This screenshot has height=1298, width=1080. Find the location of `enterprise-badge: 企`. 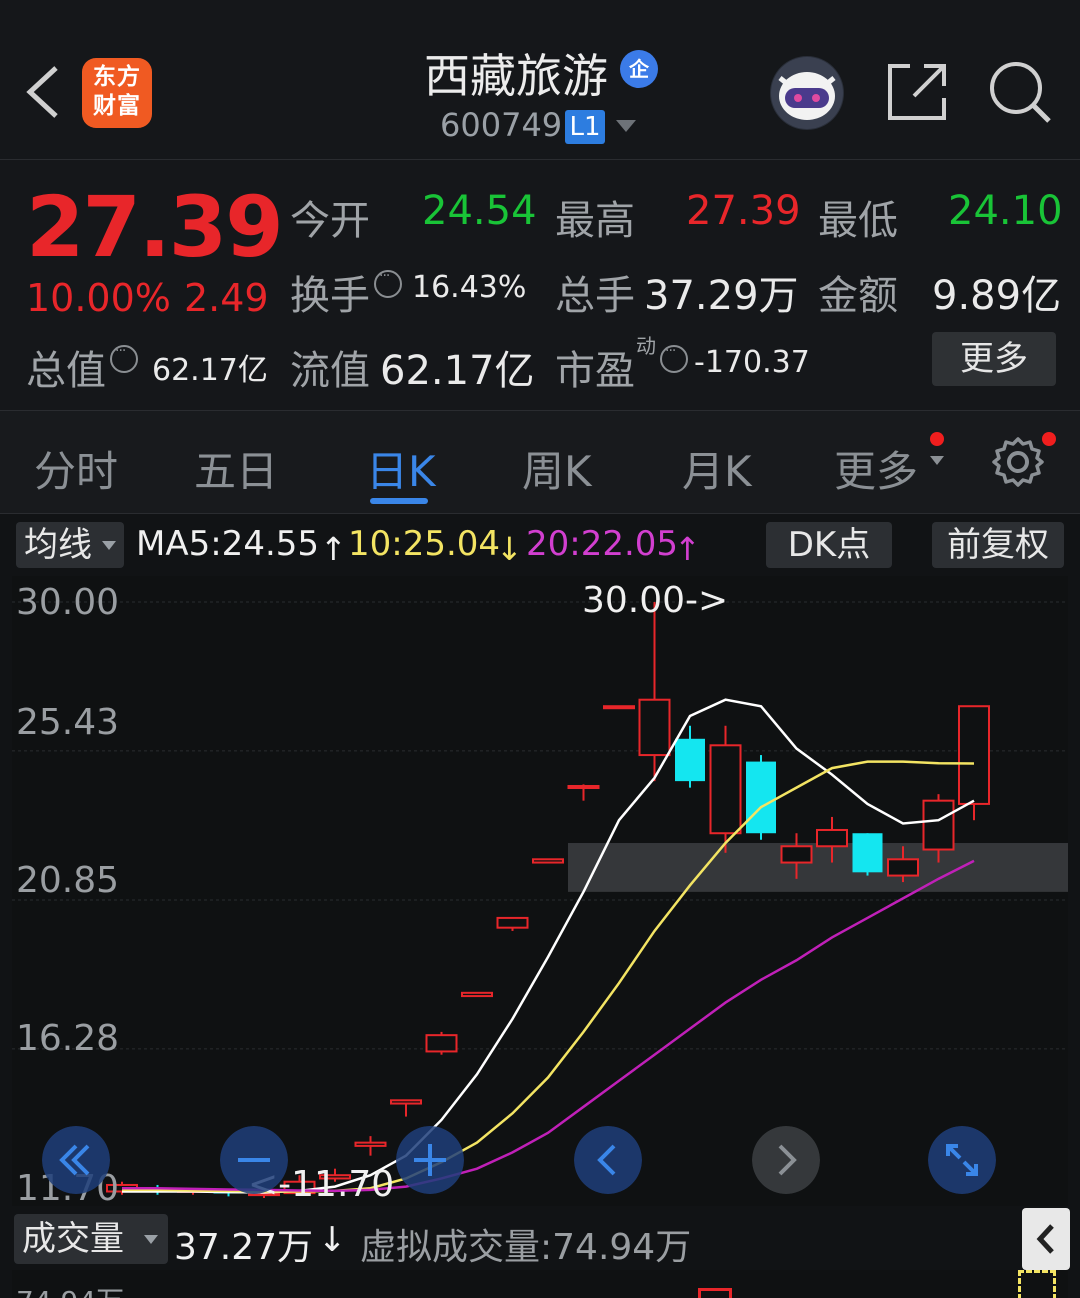

enterprise-badge: 企 is located at coordinates (639, 69).